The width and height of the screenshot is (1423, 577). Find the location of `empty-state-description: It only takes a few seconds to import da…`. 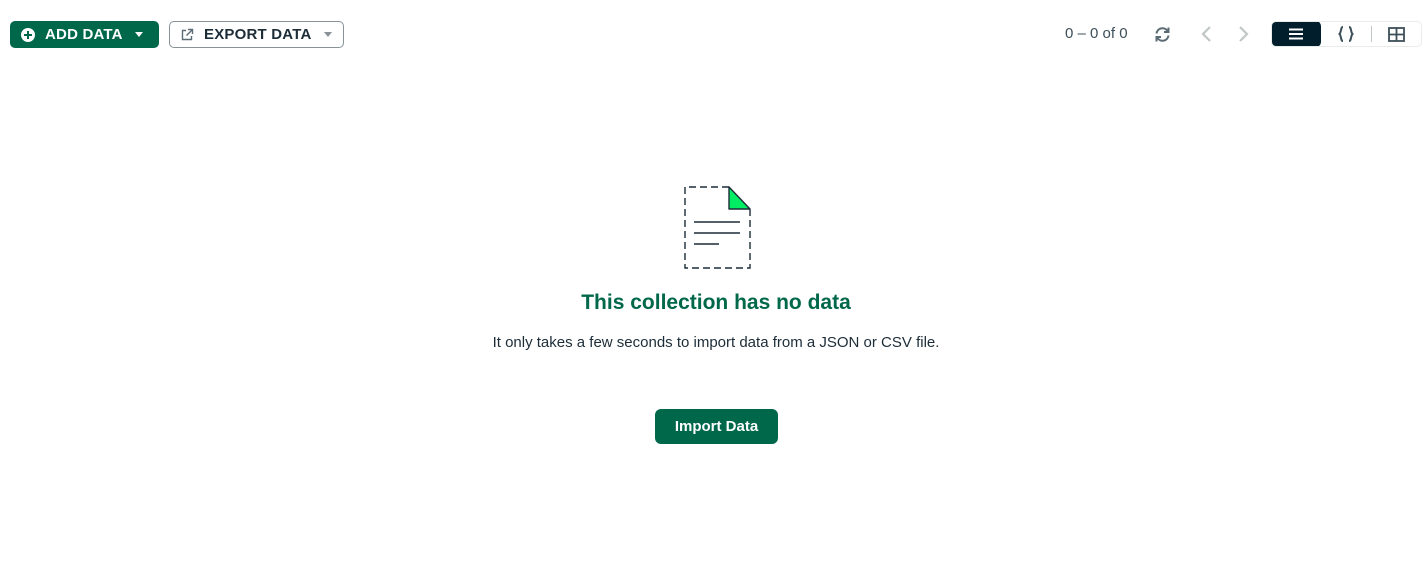

empty-state-description: It only takes a few seconds to import da… is located at coordinates (716, 342).